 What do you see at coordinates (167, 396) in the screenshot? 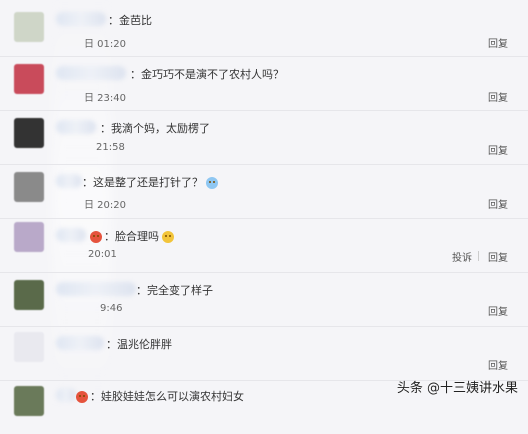
I see `comment-text-content: ：娃胶娃娃怎么可以演农村妇女` at bounding box center [167, 396].